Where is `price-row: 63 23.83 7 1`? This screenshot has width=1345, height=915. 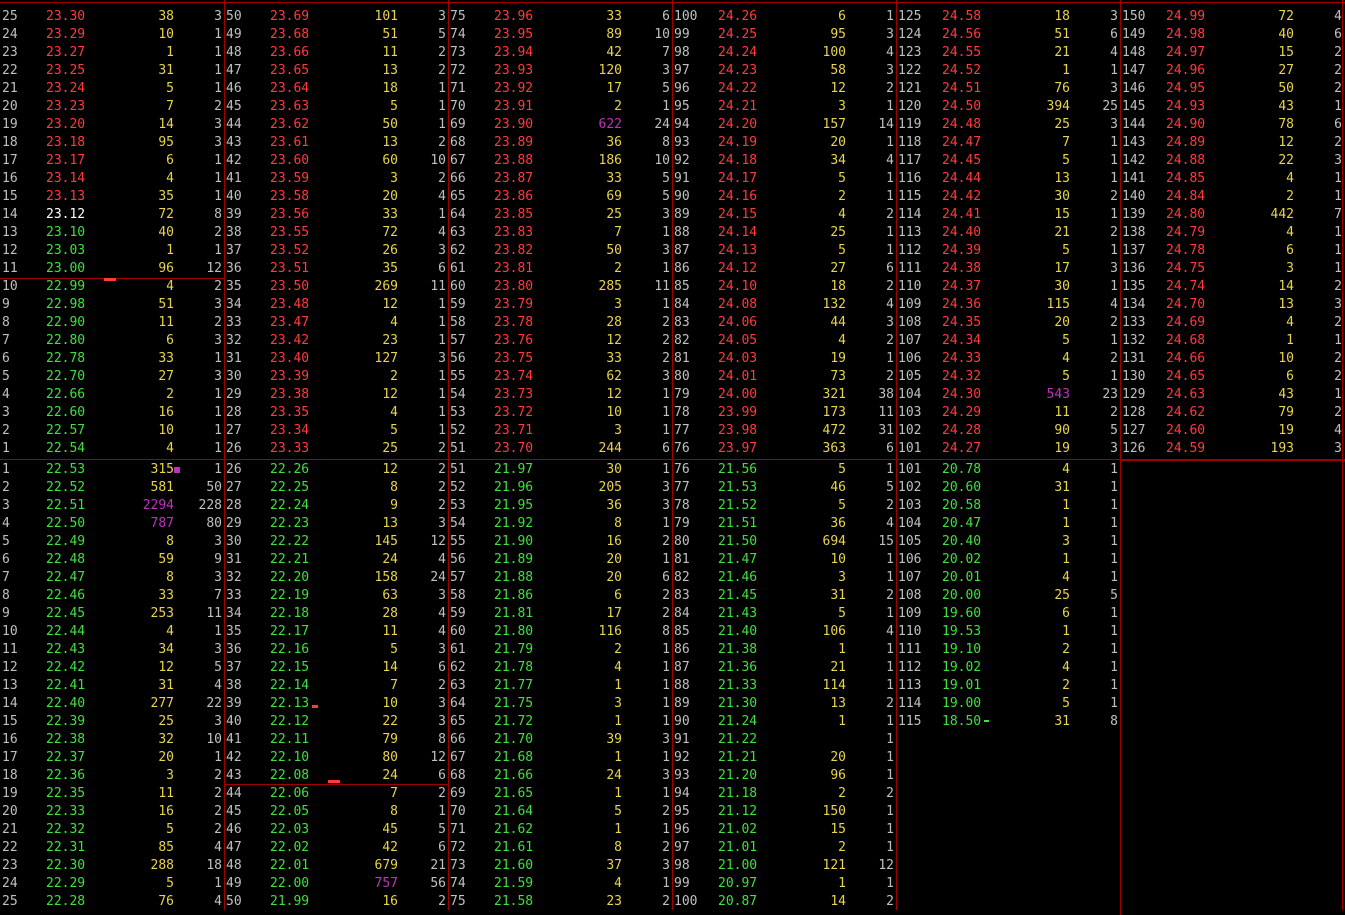 price-row: 63 23.83 7 1 is located at coordinates (560, 233).